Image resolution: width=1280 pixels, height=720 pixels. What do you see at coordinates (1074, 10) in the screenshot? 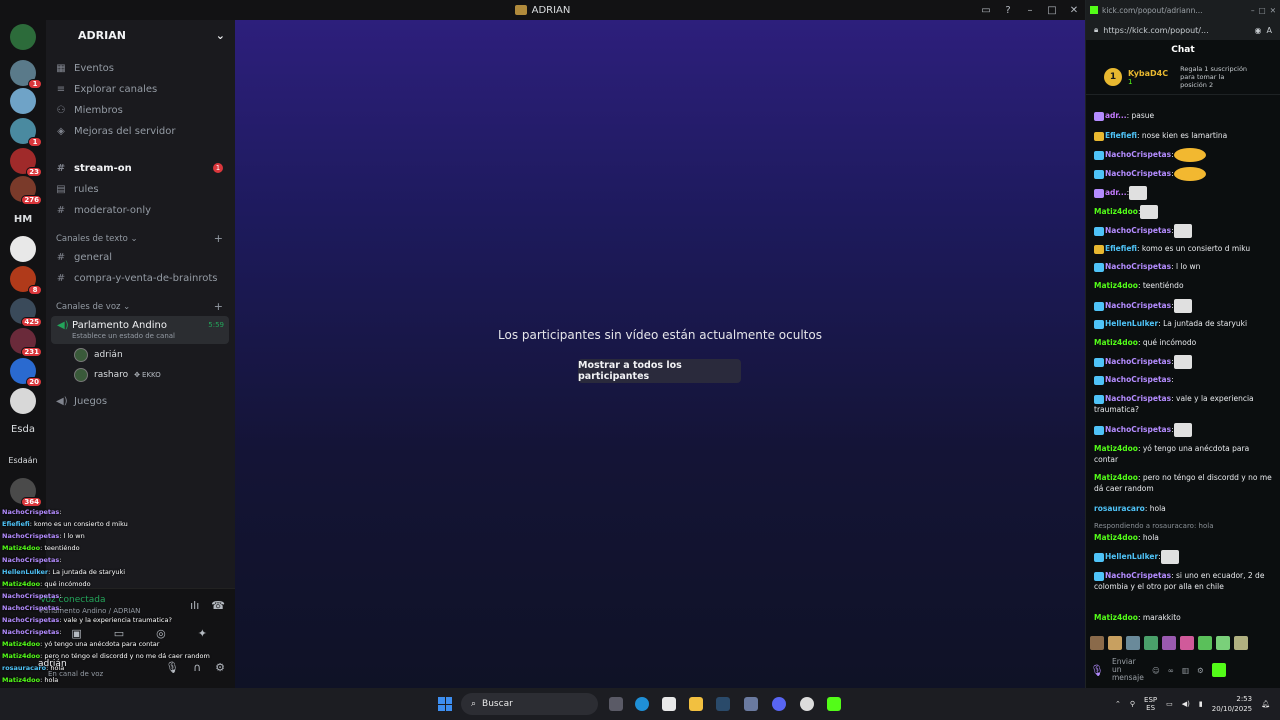
I see `close-button: ✕` at bounding box center [1074, 10].